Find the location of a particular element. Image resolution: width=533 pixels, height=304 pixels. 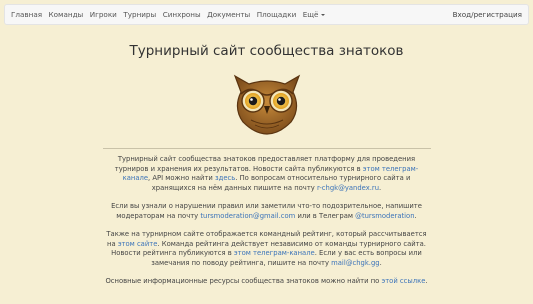

nav-home: Главная is located at coordinates (26, 14).